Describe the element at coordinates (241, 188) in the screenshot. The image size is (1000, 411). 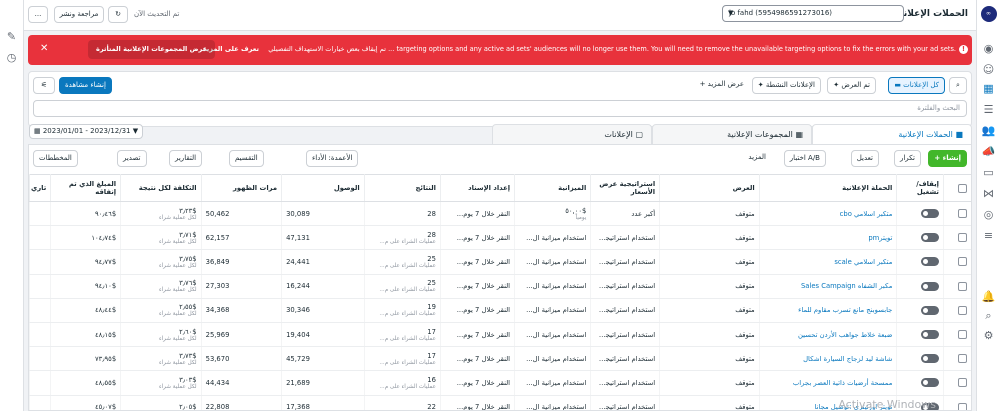
I see `col-impressions: مرات الظهور` at that location.